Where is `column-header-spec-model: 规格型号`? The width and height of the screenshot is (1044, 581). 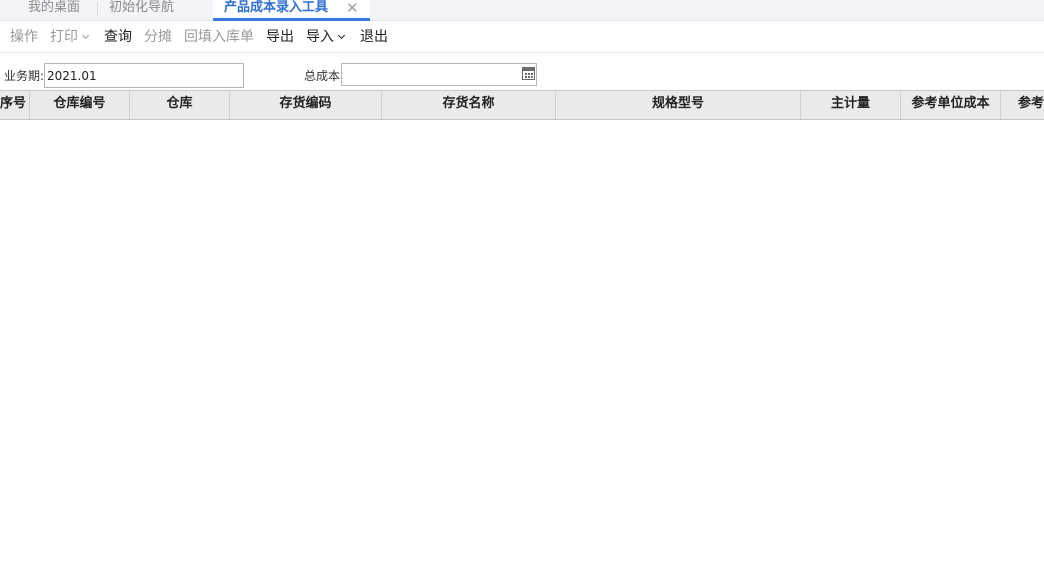
column-header-spec-model: 规格型号 is located at coordinates (678, 105).